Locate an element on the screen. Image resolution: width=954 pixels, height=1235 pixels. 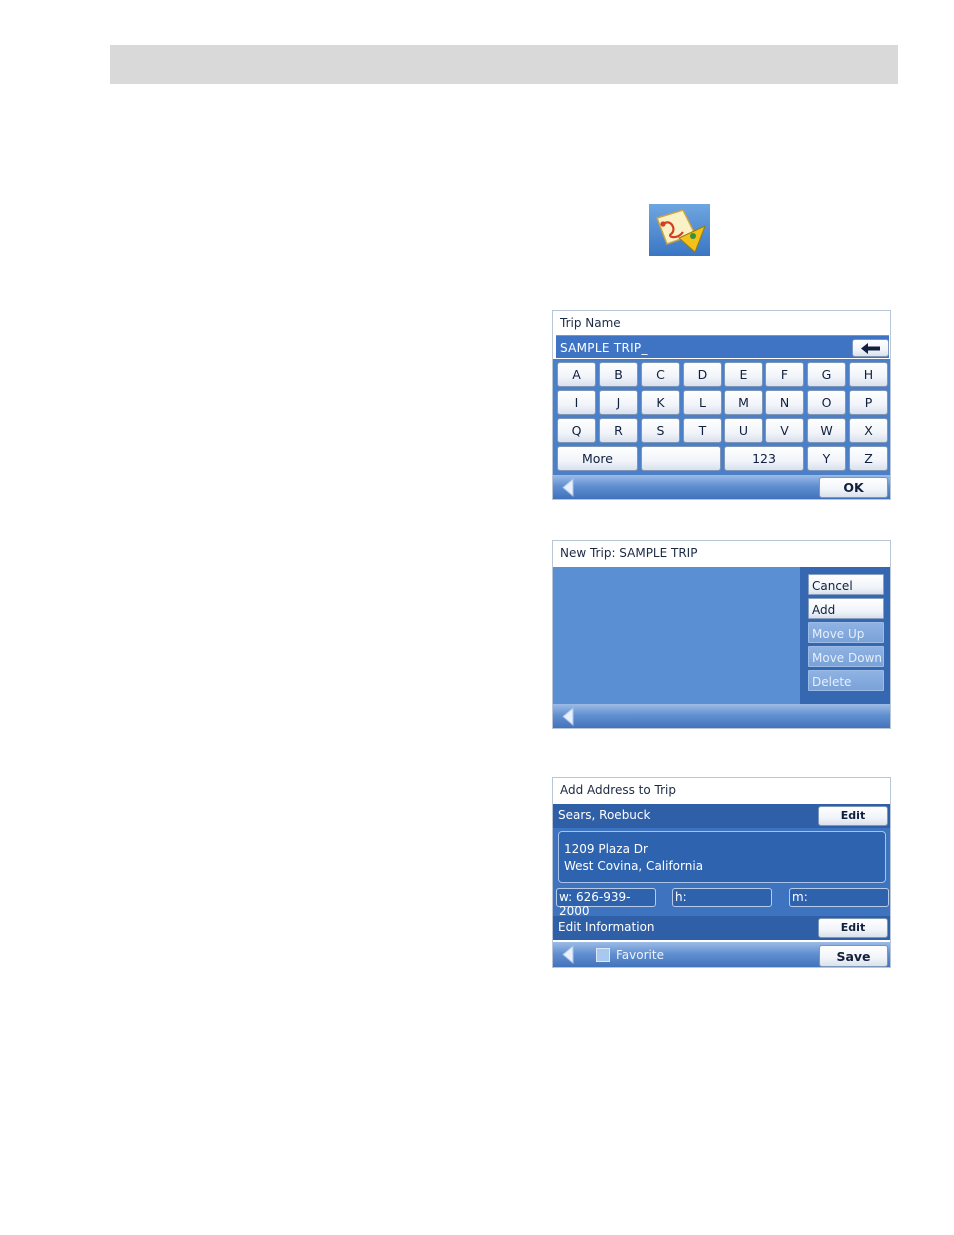
key-p: P is located at coordinates (868, 402).